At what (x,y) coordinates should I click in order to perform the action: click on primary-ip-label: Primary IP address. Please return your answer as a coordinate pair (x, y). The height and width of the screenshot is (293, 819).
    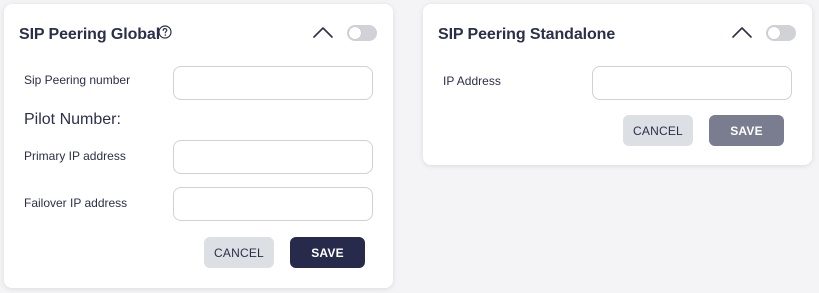
    Looking at the image, I should click on (75, 156).